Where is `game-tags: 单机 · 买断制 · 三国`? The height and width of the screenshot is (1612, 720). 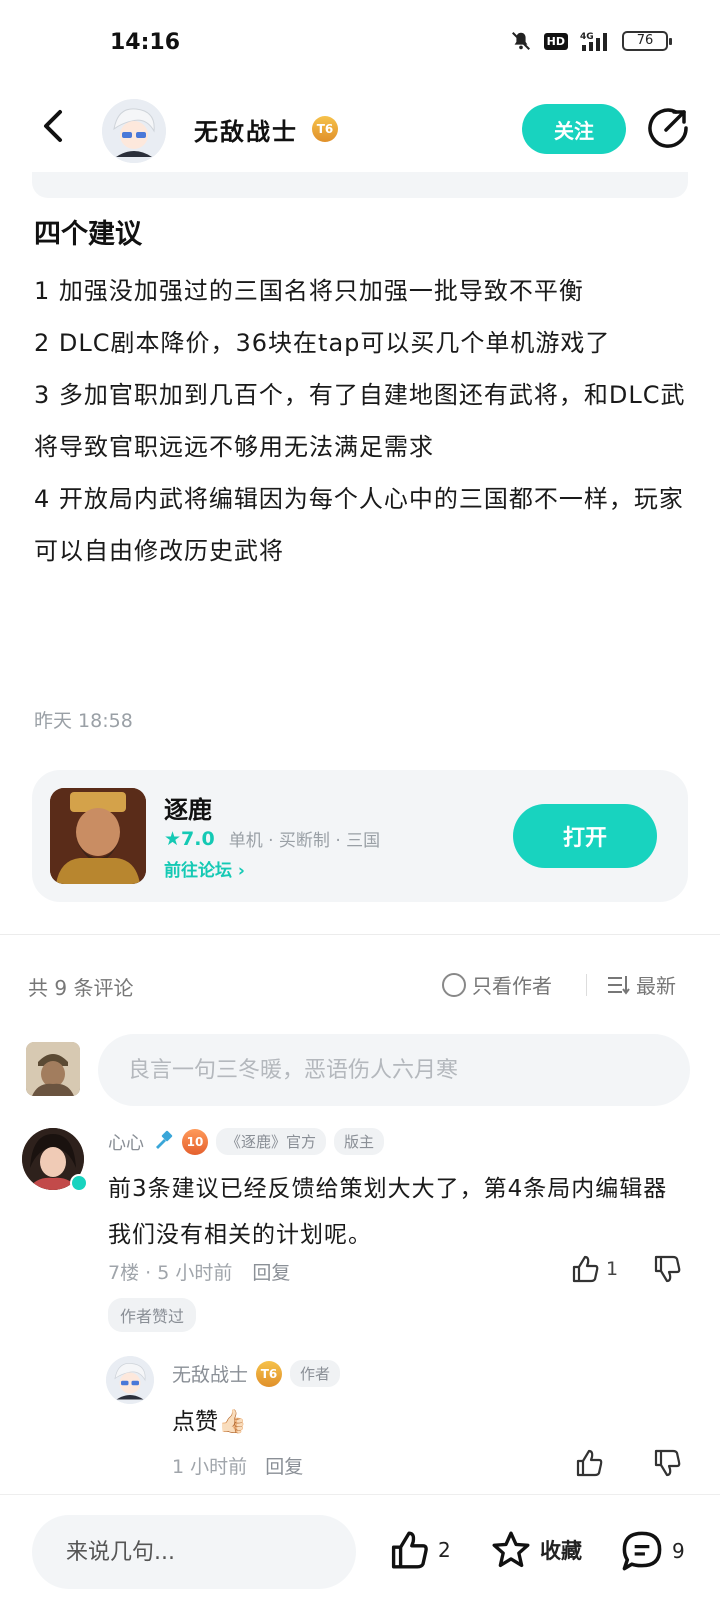 game-tags: 单机 · 买断制 · 三国 is located at coordinates (304, 841).